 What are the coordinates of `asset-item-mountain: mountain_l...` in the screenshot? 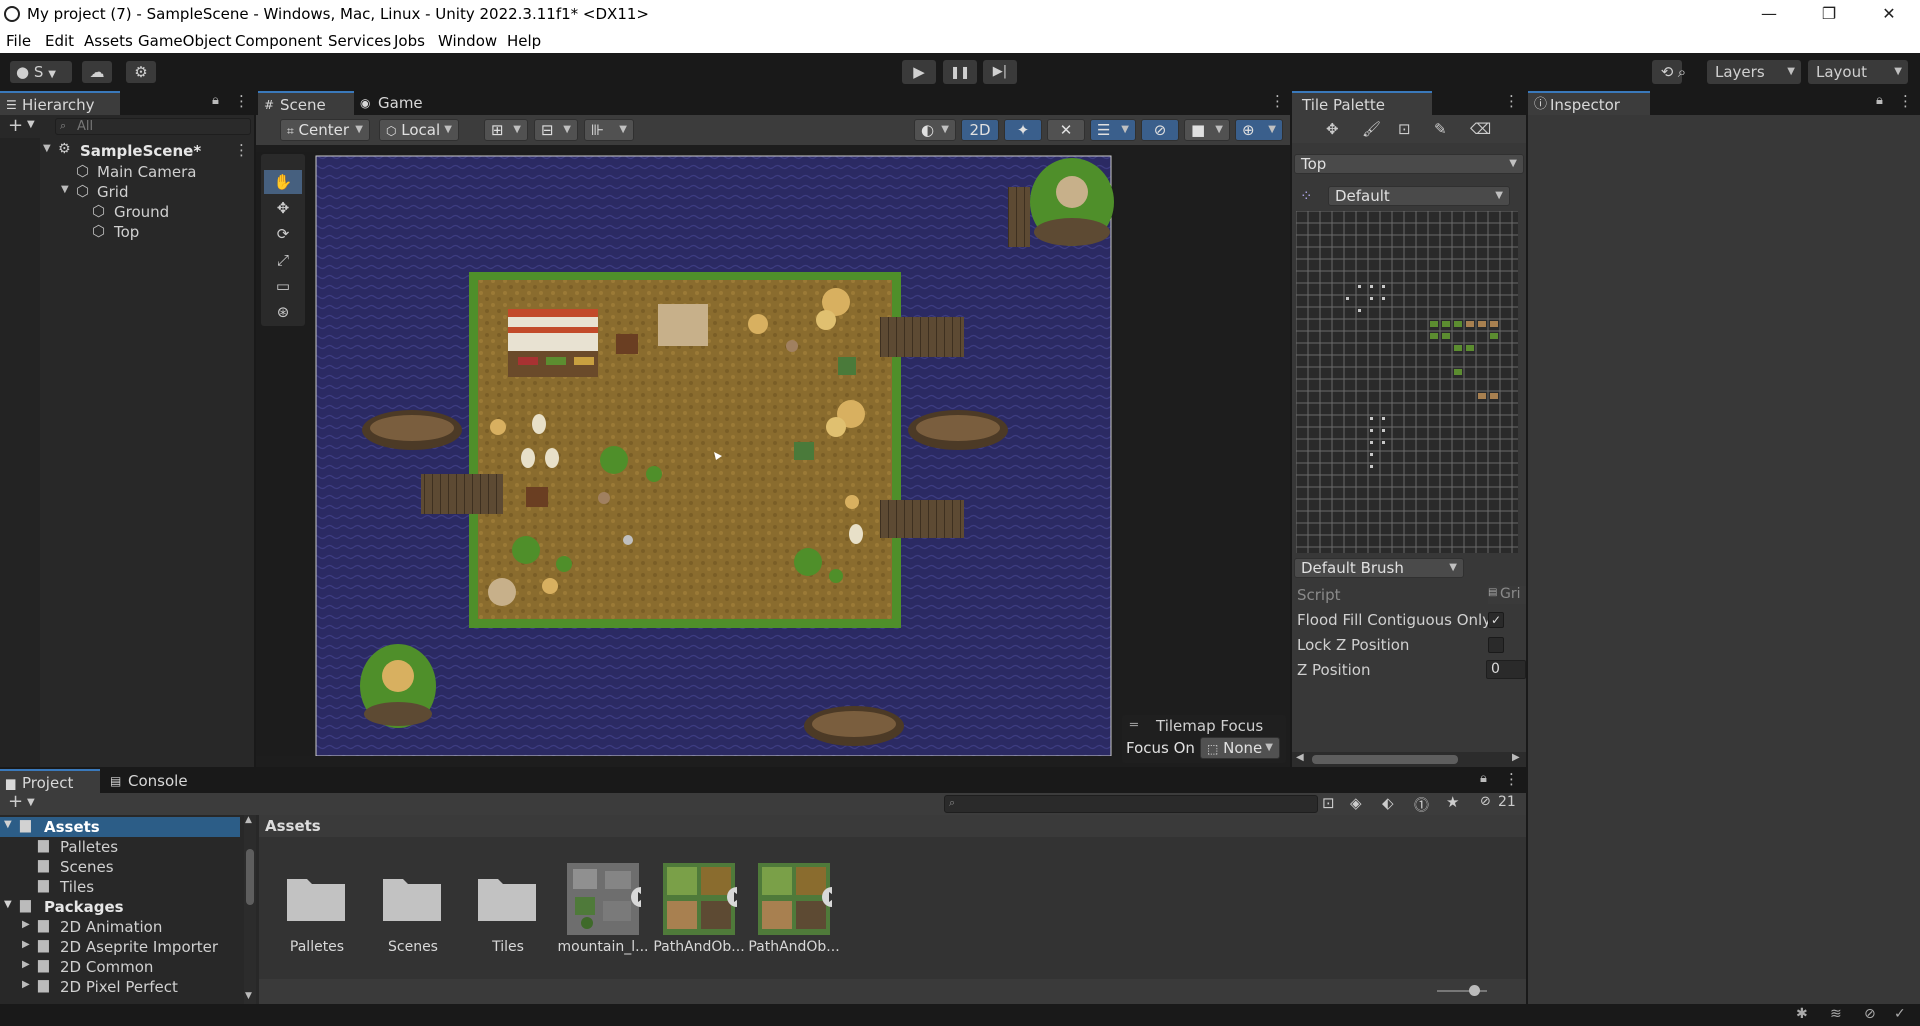 It's located at (603, 914).